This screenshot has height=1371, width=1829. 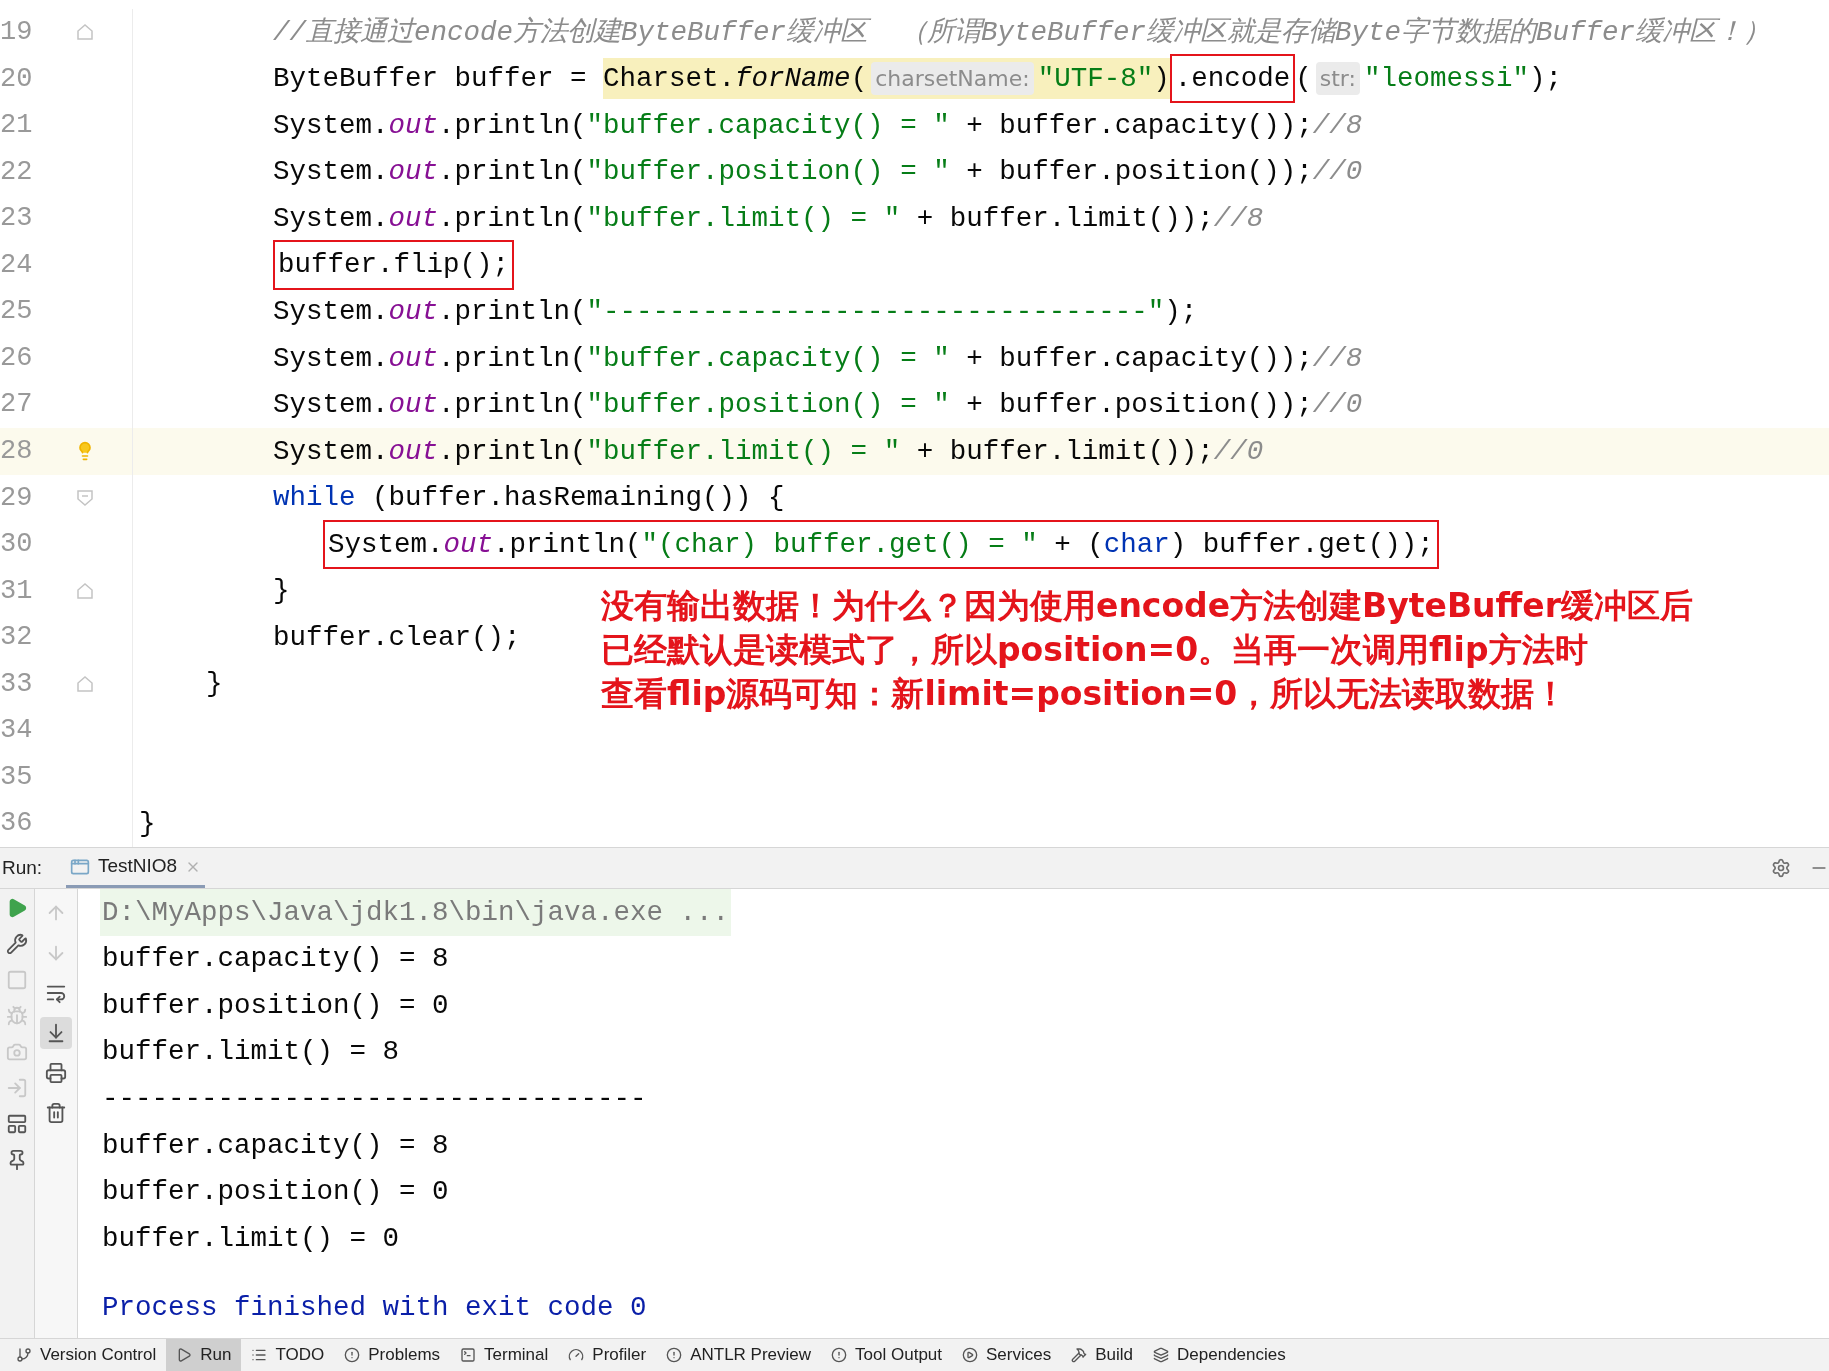 What do you see at coordinates (1095, 79) in the screenshot?
I see `code-token: "UTF-8"` at bounding box center [1095, 79].